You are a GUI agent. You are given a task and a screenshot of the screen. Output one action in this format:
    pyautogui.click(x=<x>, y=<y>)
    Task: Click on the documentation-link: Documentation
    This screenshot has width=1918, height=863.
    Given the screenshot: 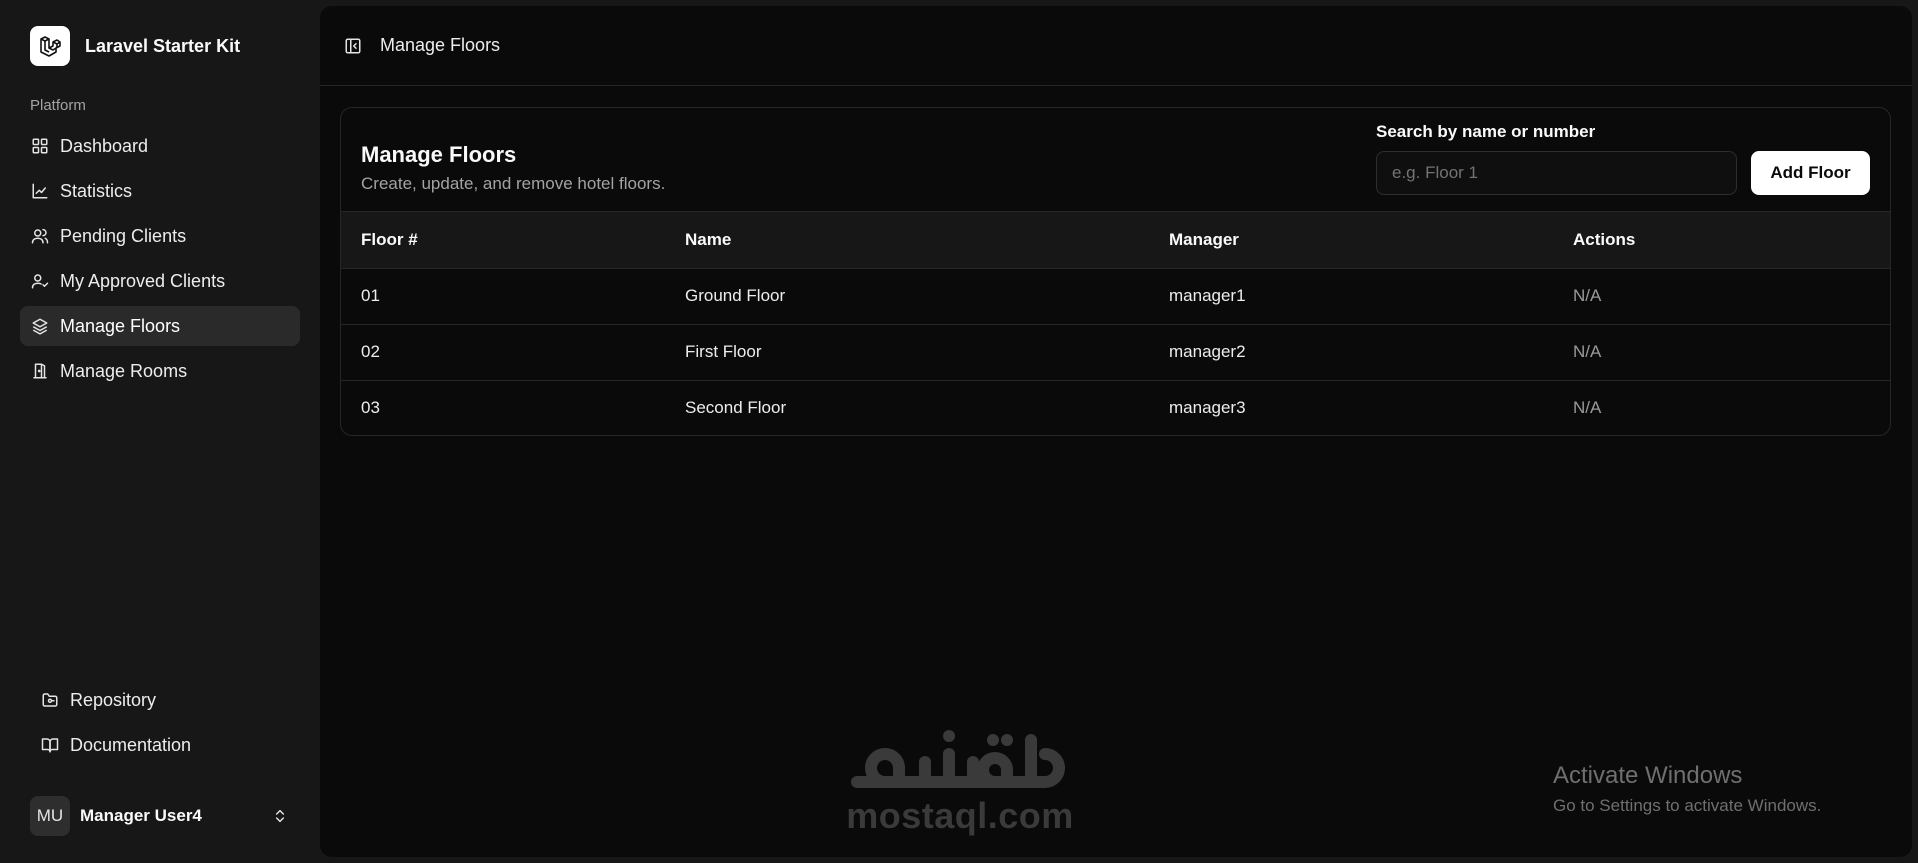 What is the action you would take?
    pyautogui.click(x=165, y=745)
    